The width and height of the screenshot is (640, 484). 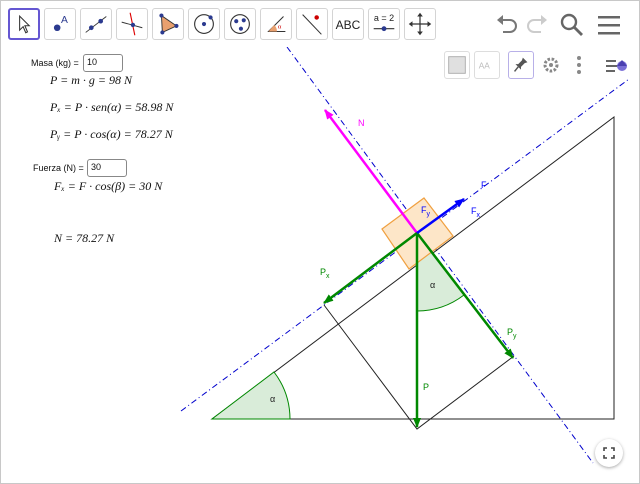 What do you see at coordinates (537, 66) in the screenshot?
I see `style-bar: AA` at bounding box center [537, 66].